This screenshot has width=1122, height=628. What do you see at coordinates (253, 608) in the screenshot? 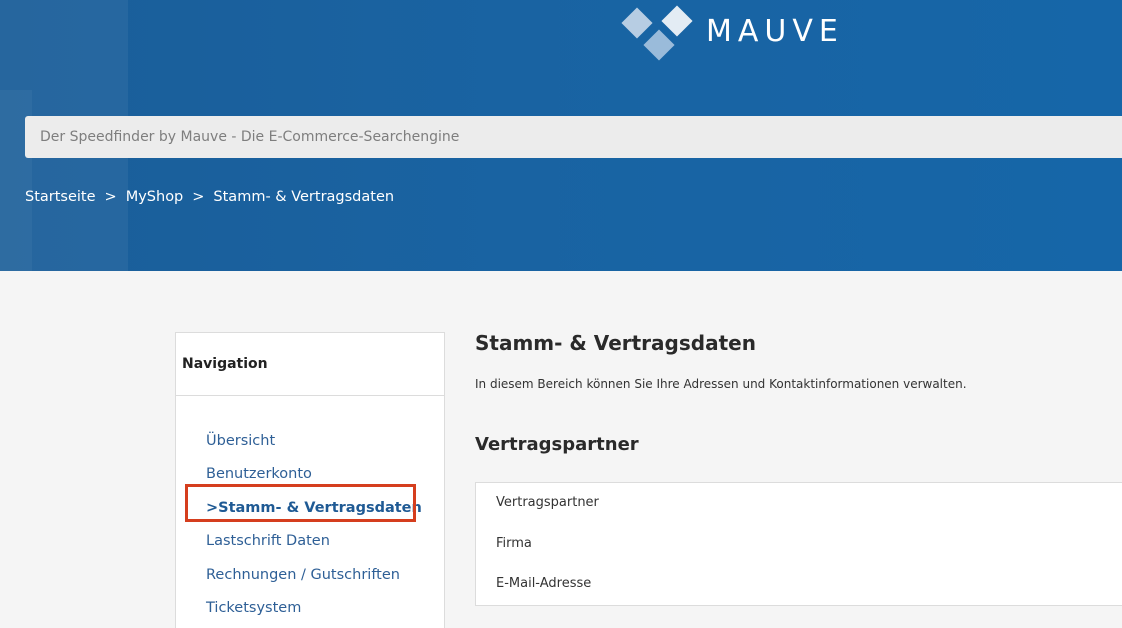
I see `sidebar-link-ticketsystem: Ticketsystem` at bounding box center [253, 608].